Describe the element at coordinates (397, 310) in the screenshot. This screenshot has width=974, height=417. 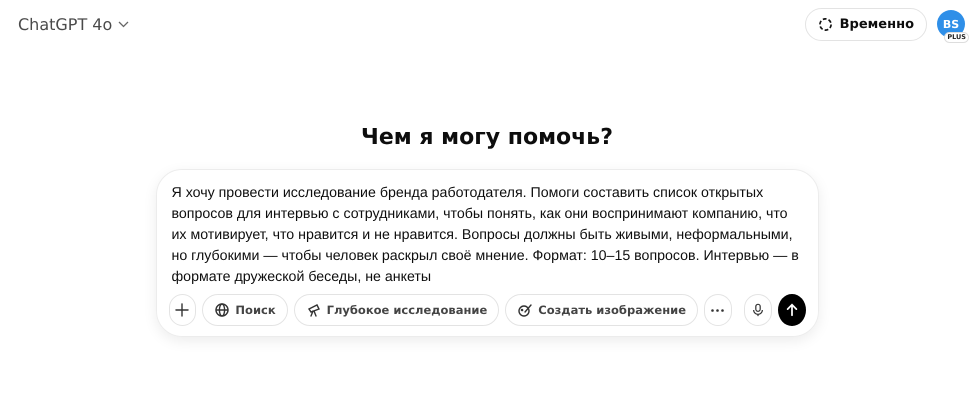
I see `tool-button: Глубокое исследование` at that location.